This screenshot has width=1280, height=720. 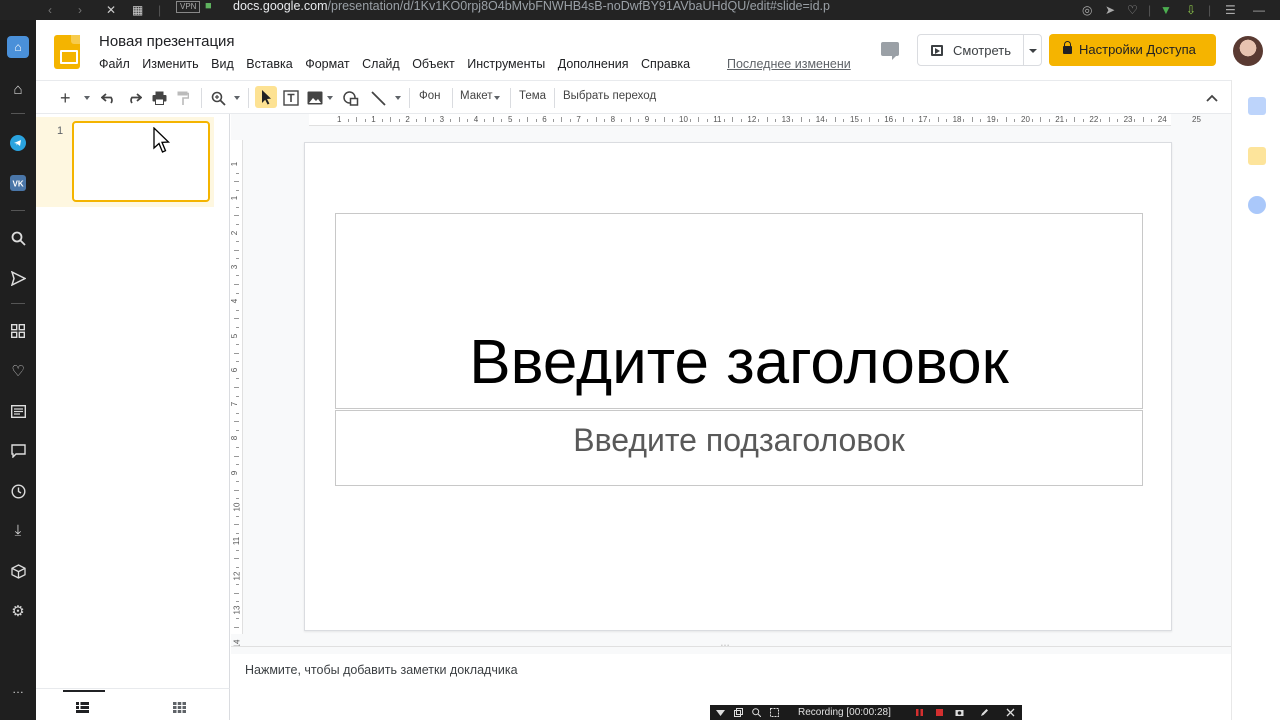 I want to click on undo-icon, so click(x=109, y=98).